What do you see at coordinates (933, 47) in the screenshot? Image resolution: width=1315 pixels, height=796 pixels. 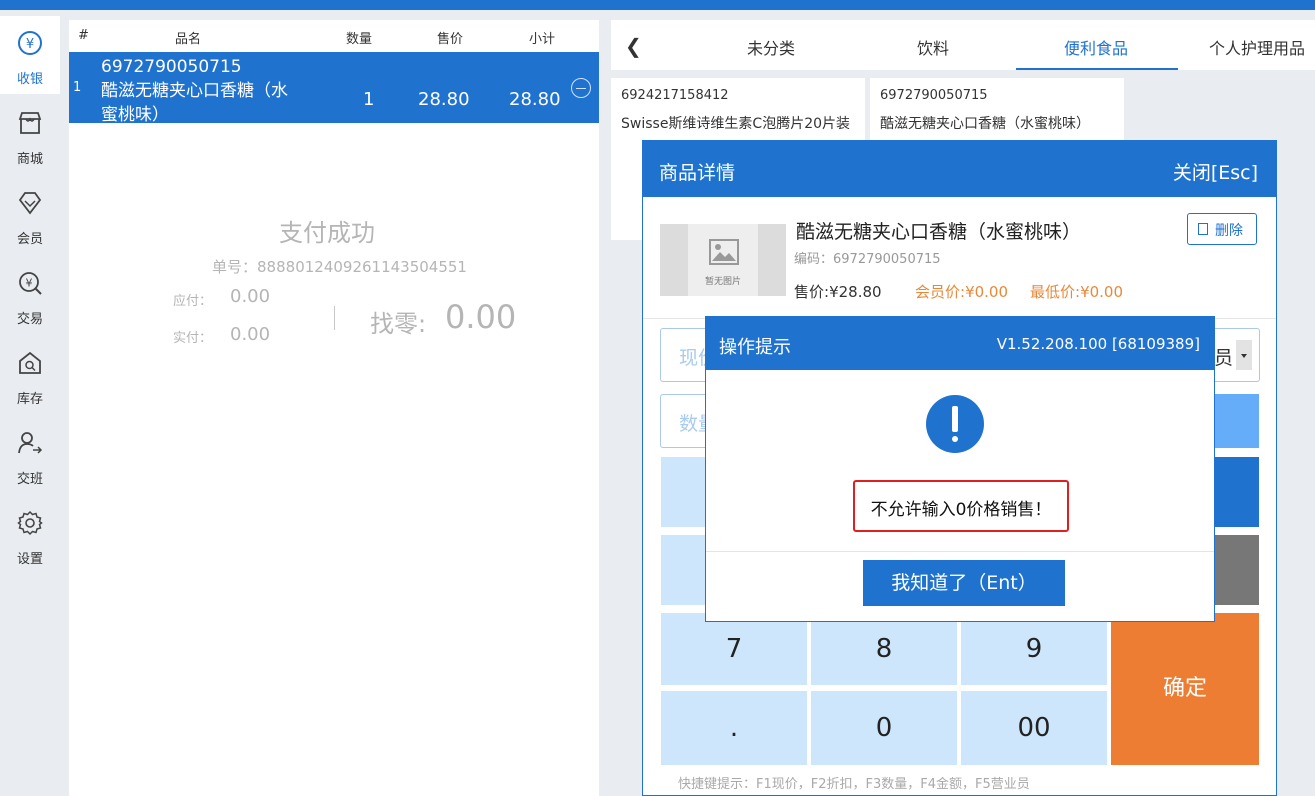 I see `tab-drinks: 饮料` at bounding box center [933, 47].